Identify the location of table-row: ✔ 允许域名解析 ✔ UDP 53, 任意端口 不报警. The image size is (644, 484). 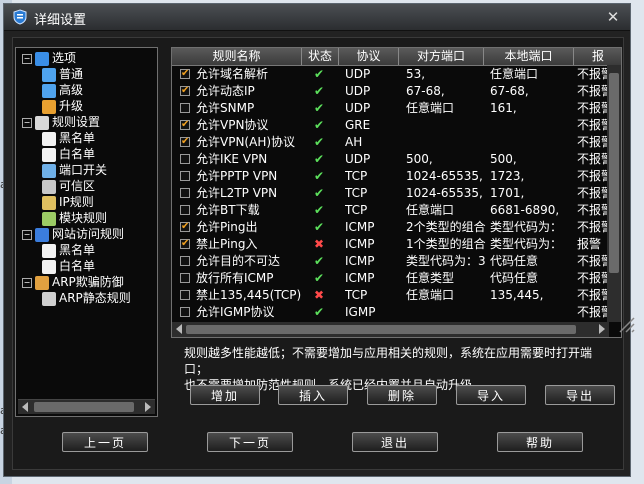
(396, 74).